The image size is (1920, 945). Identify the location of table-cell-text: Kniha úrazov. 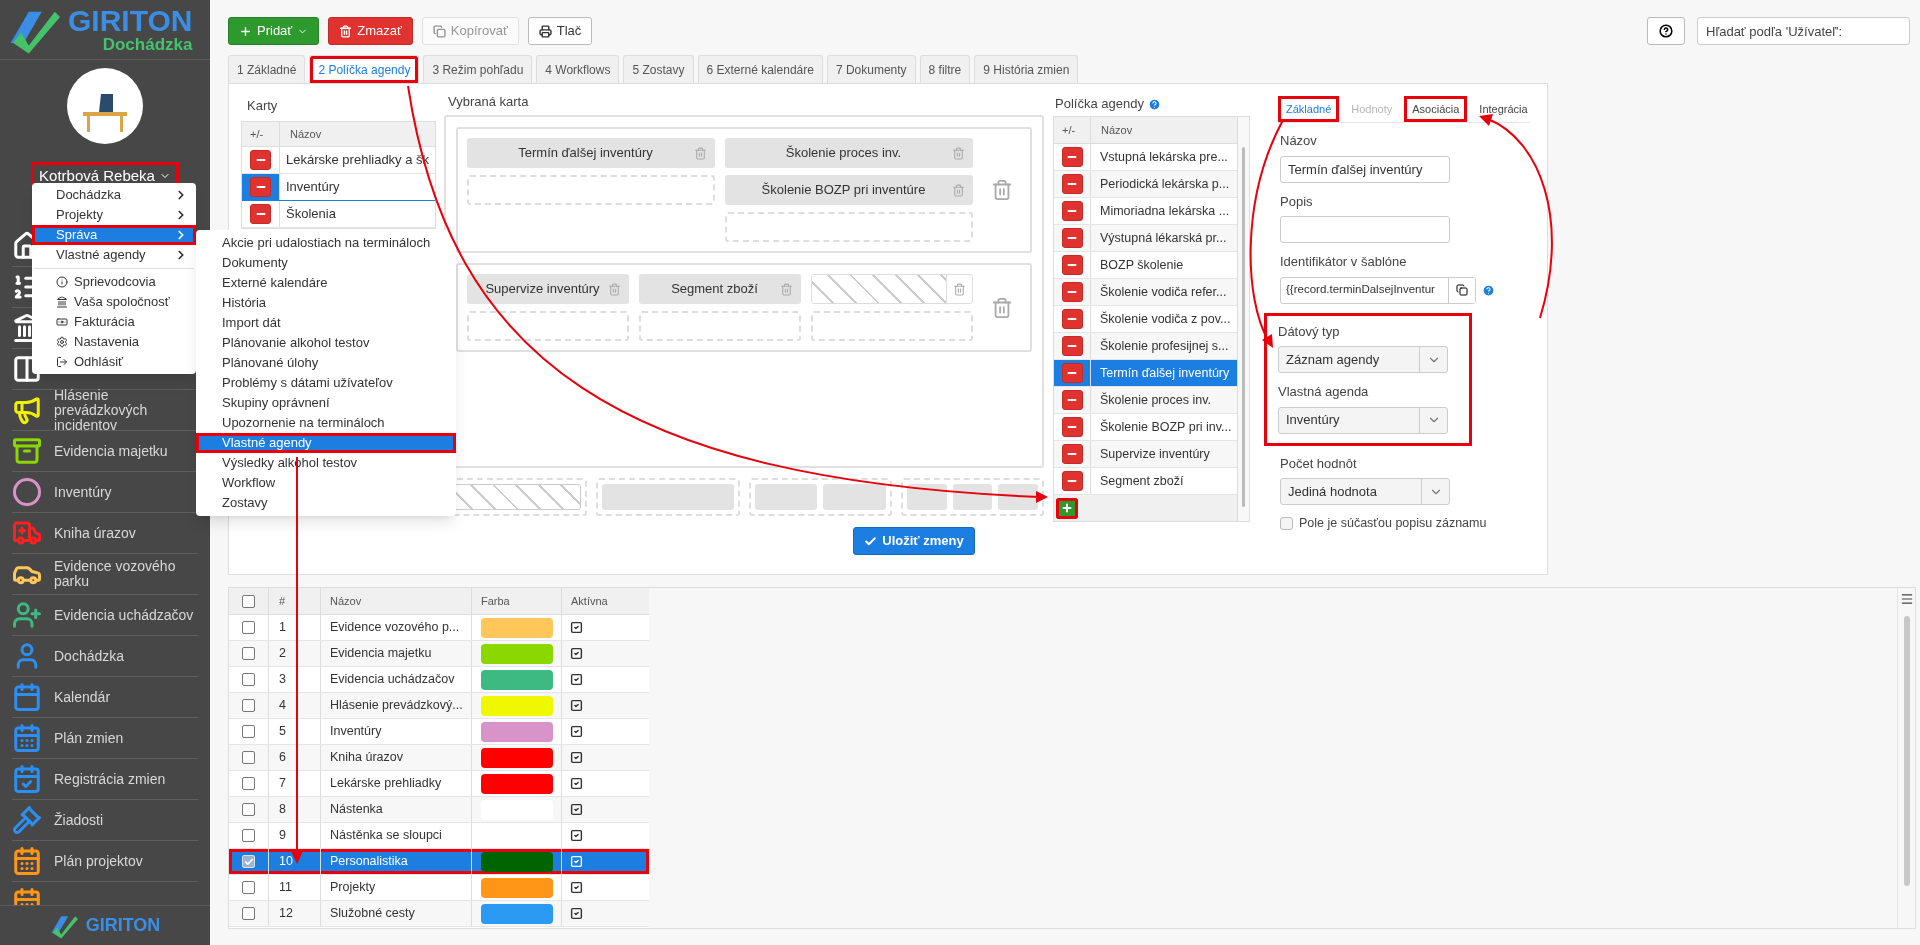
(366, 758).